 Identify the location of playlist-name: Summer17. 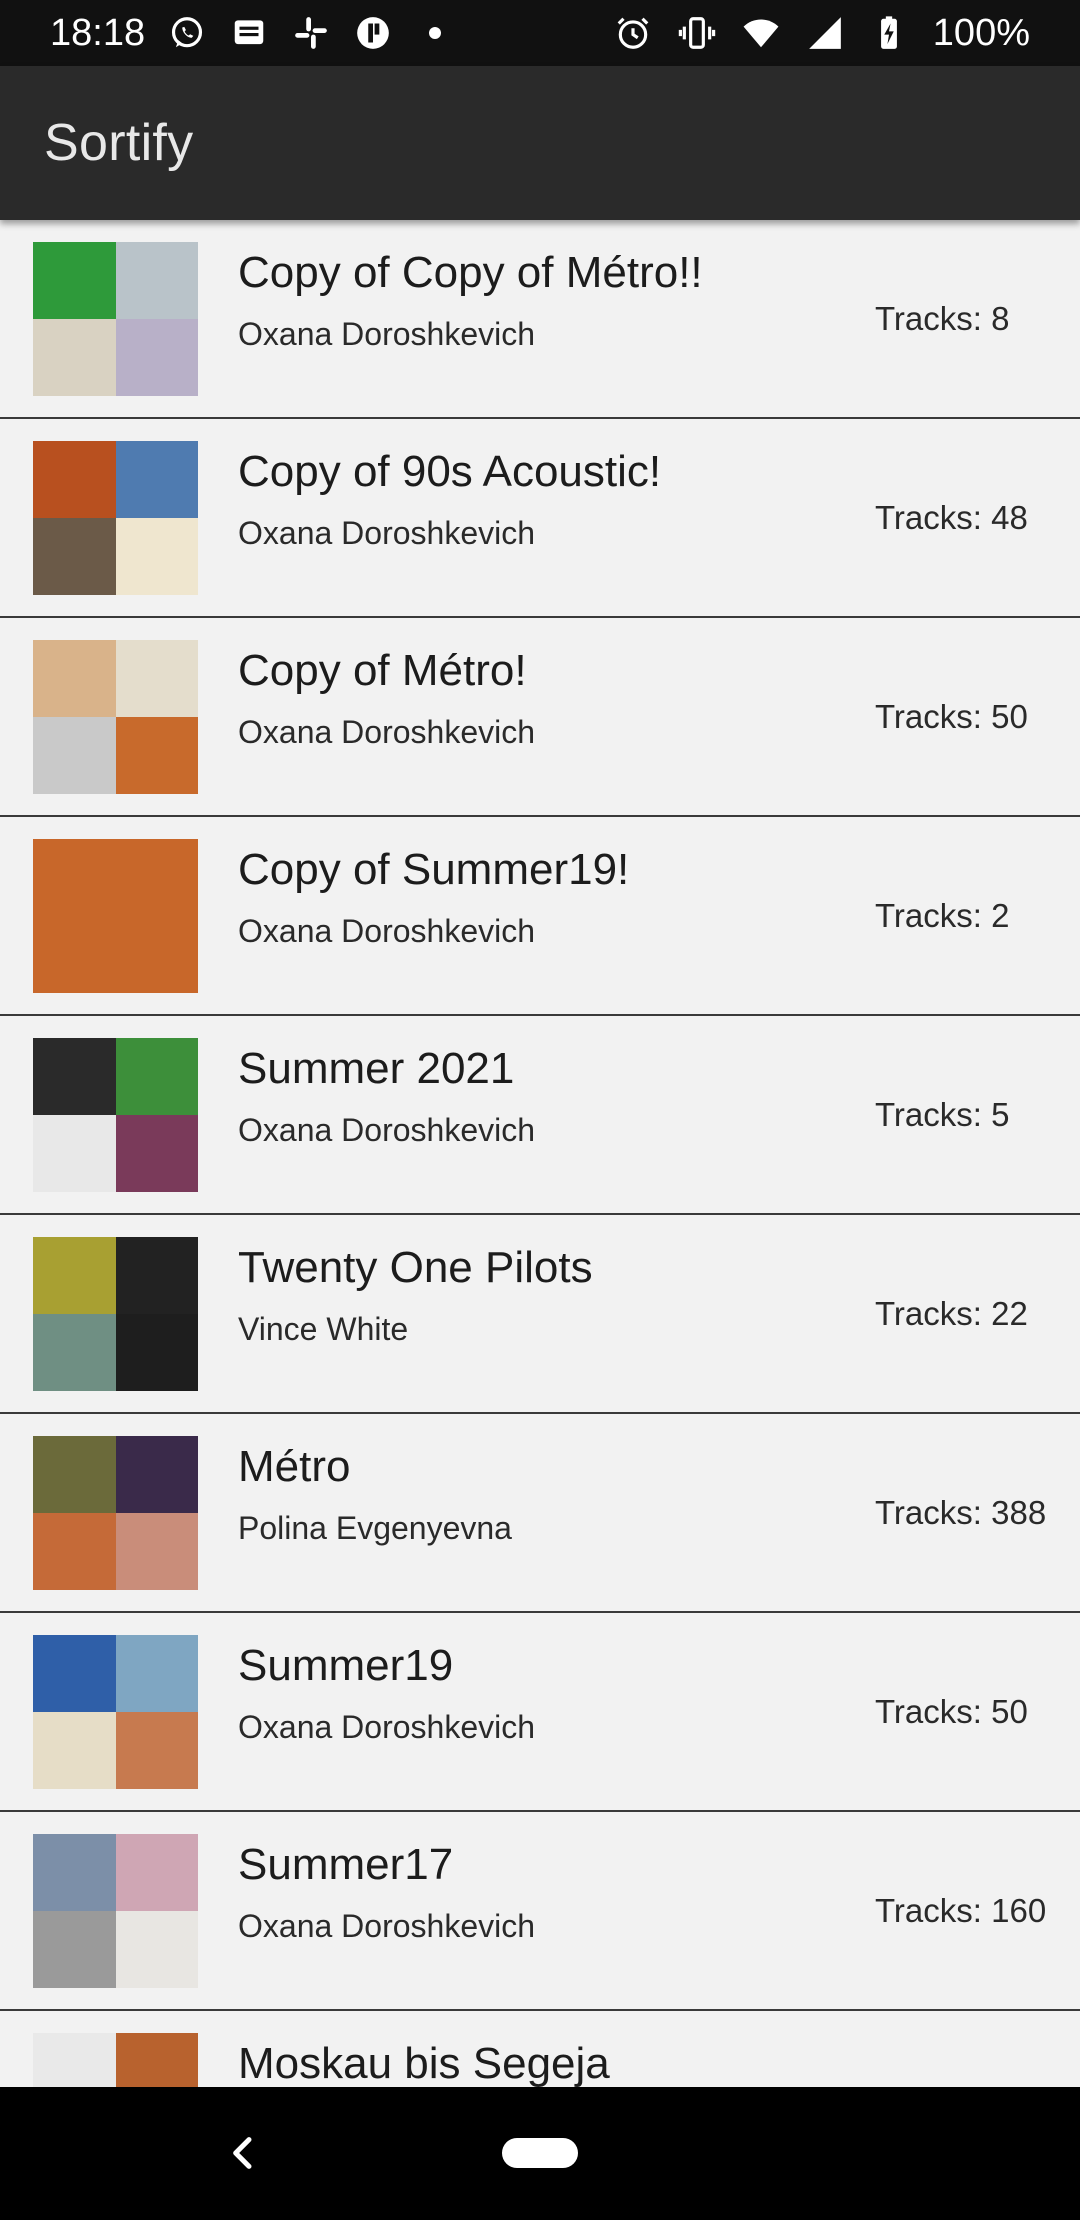
(346, 1864).